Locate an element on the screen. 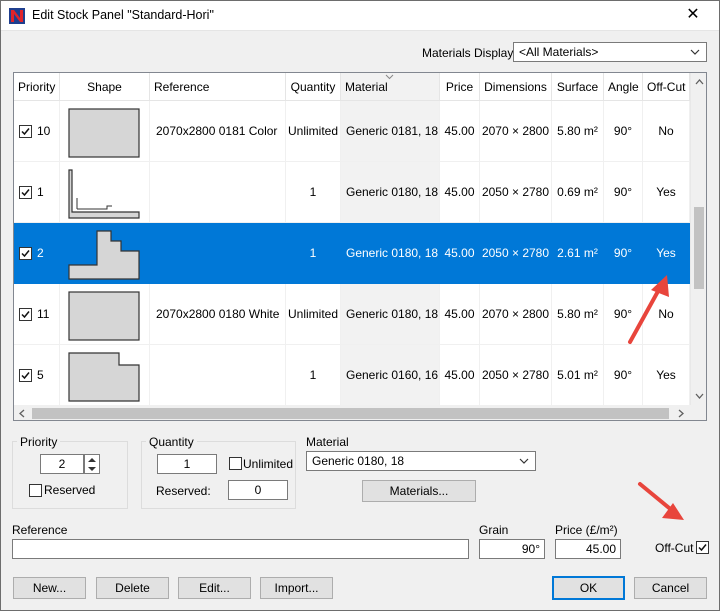 The height and width of the screenshot is (611, 720). scrollbar-corner is located at coordinates (698, 412).